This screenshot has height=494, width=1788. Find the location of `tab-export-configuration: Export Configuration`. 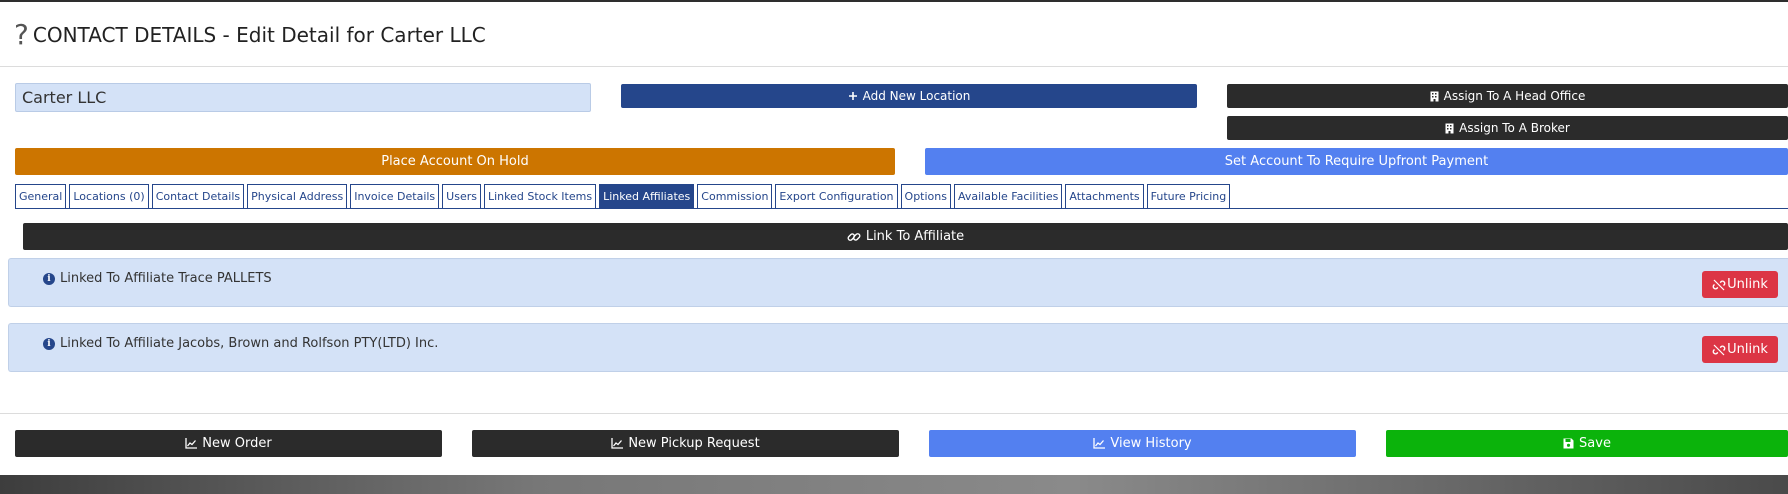

tab-export-configuration: Export Configuration is located at coordinates (836, 196).